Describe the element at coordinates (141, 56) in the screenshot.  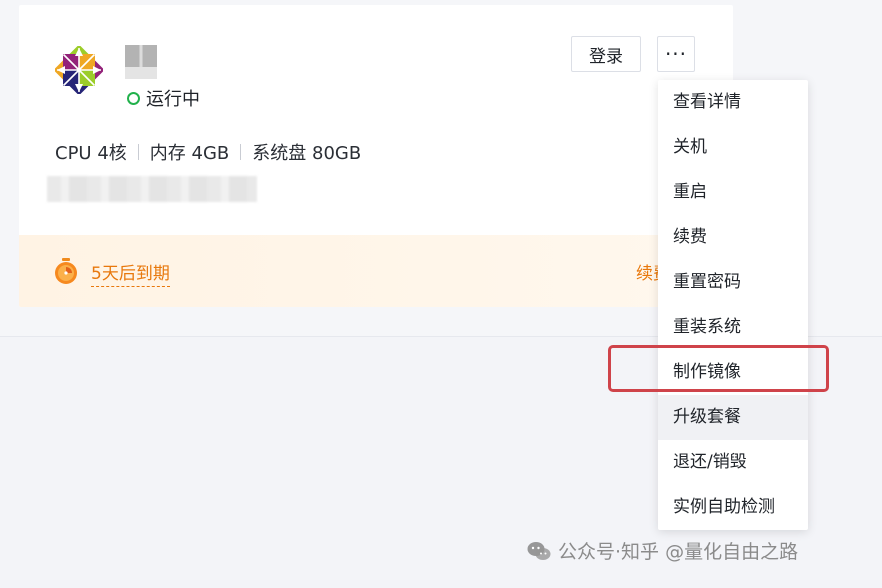
I see `instance-name-redacted` at that location.